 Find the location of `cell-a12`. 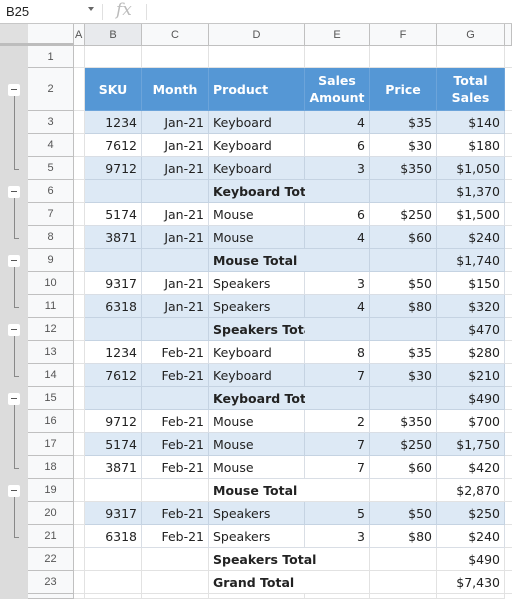

cell-a12 is located at coordinates (79, 329).